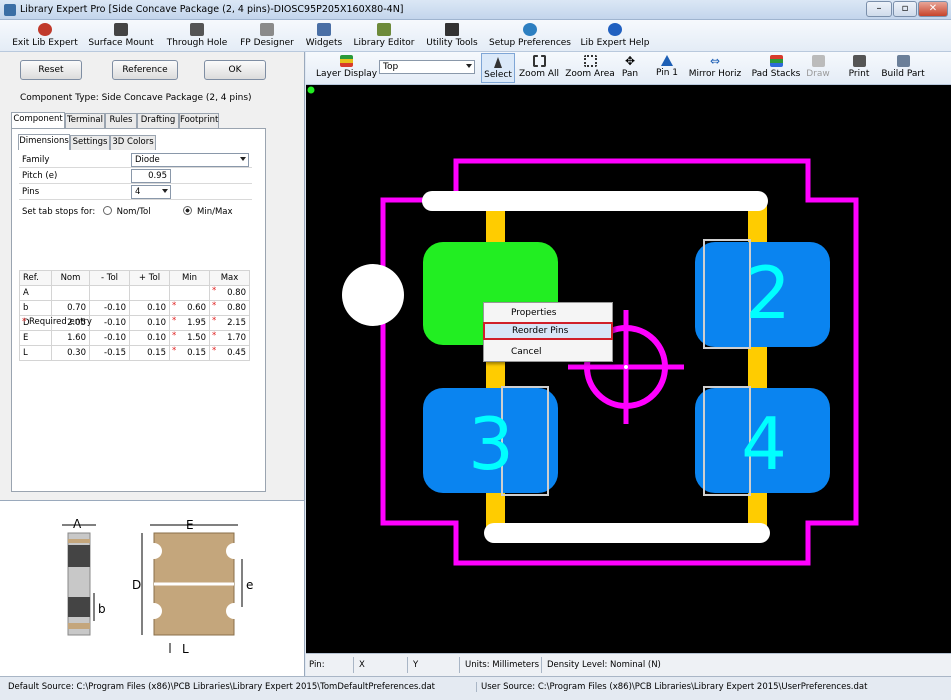 The height and width of the screenshot is (700, 951). Describe the element at coordinates (229, 323) in the screenshot. I see `cell-max: * 2.15` at that location.